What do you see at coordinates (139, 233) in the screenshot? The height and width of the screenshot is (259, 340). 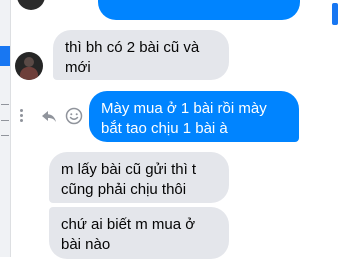 I see `message-bubble-incoming: chứ ai biết m mua ở bài nào` at bounding box center [139, 233].